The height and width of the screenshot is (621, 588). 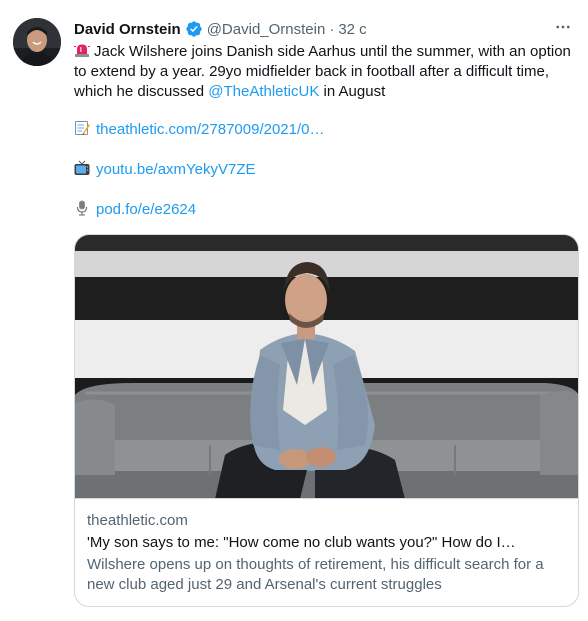 I want to click on youtube-link: youtu.be/axmYekyV7ZE, so click(x=165, y=170).